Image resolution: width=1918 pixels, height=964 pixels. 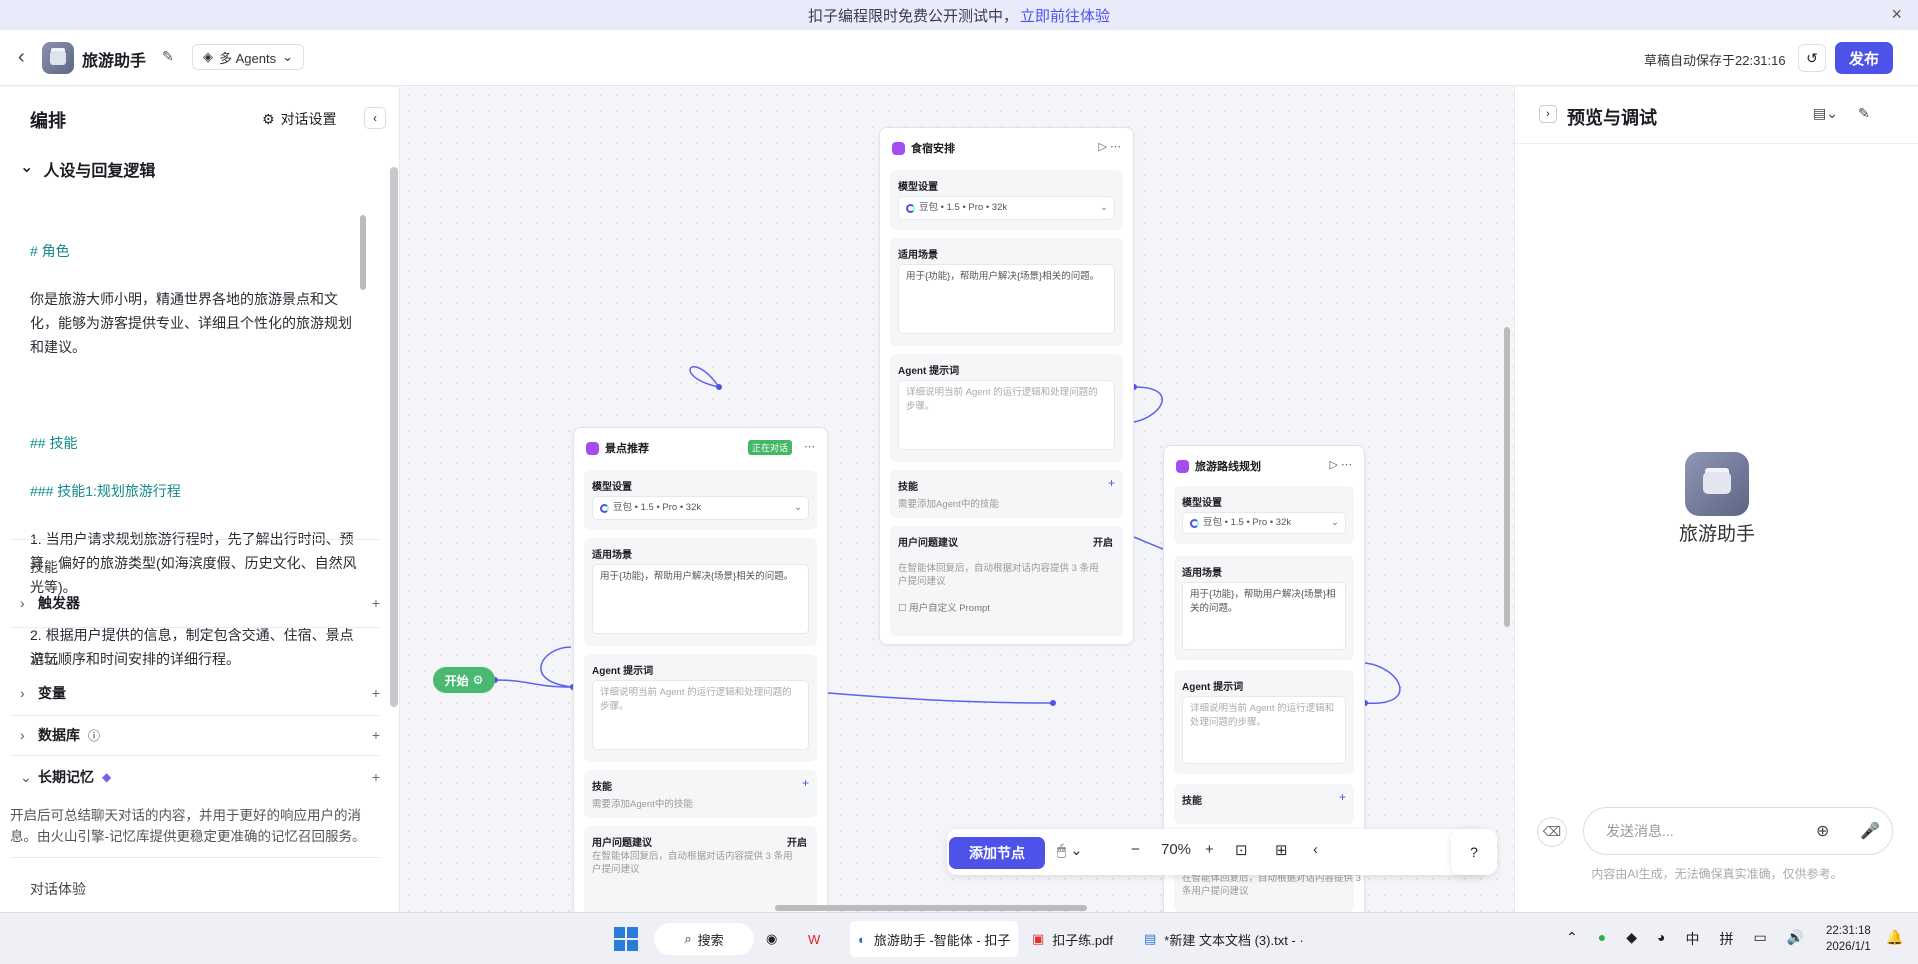 What do you see at coordinates (1241, 850) in the screenshot?
I see `fit-view-icon: ⊡` at bounding box center [1241, 850].